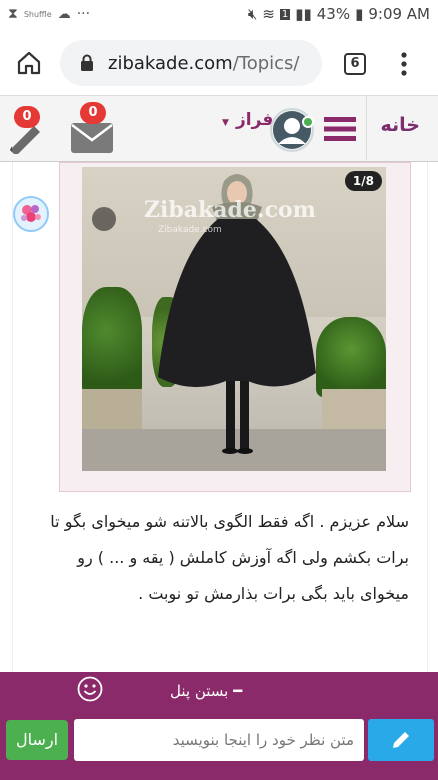  I want to click on comment-panel: ━ بستن پنل ارسال, so click(219, 726).